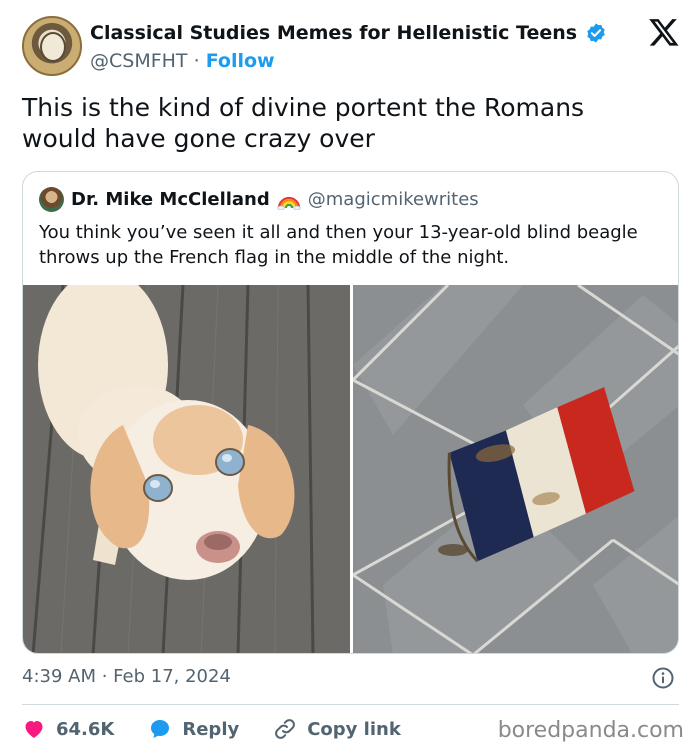  I want to click on link-icon, so click(285, 729).